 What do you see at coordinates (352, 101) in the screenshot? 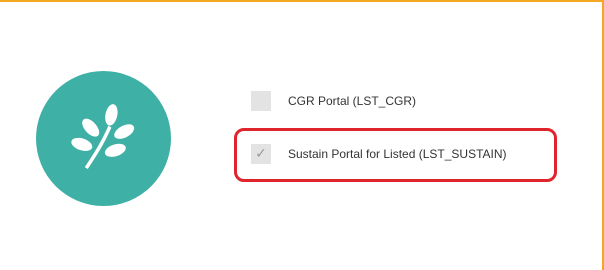
I see `cgr-portal-label: CGR Portal (LST_CGR)` at bounding box center [352, 101].